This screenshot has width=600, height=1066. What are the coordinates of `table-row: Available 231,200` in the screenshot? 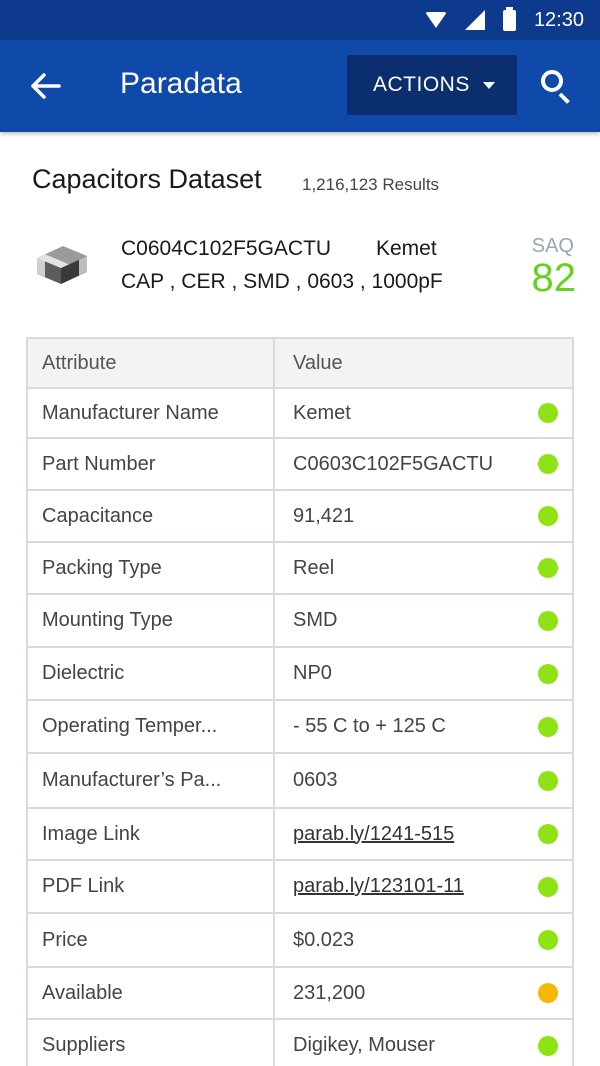 It's located at (300, 994).